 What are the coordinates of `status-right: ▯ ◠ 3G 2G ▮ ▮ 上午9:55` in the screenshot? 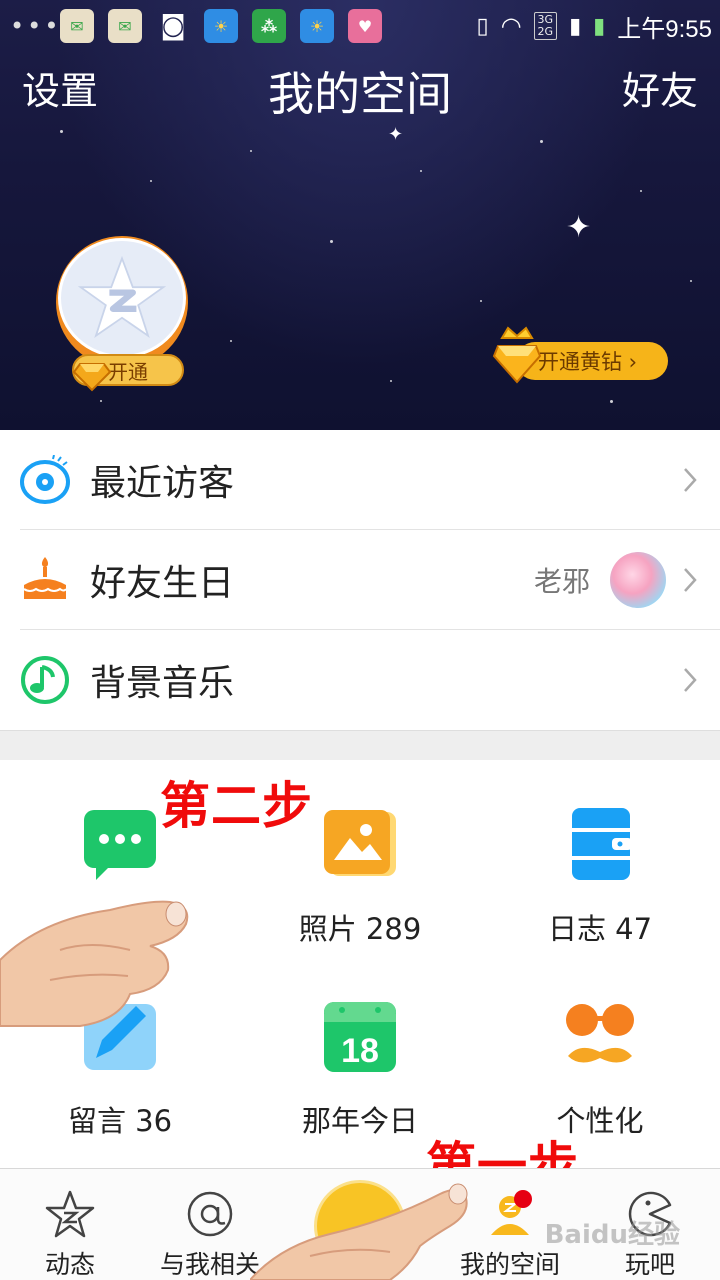 It's located at (594, 26).